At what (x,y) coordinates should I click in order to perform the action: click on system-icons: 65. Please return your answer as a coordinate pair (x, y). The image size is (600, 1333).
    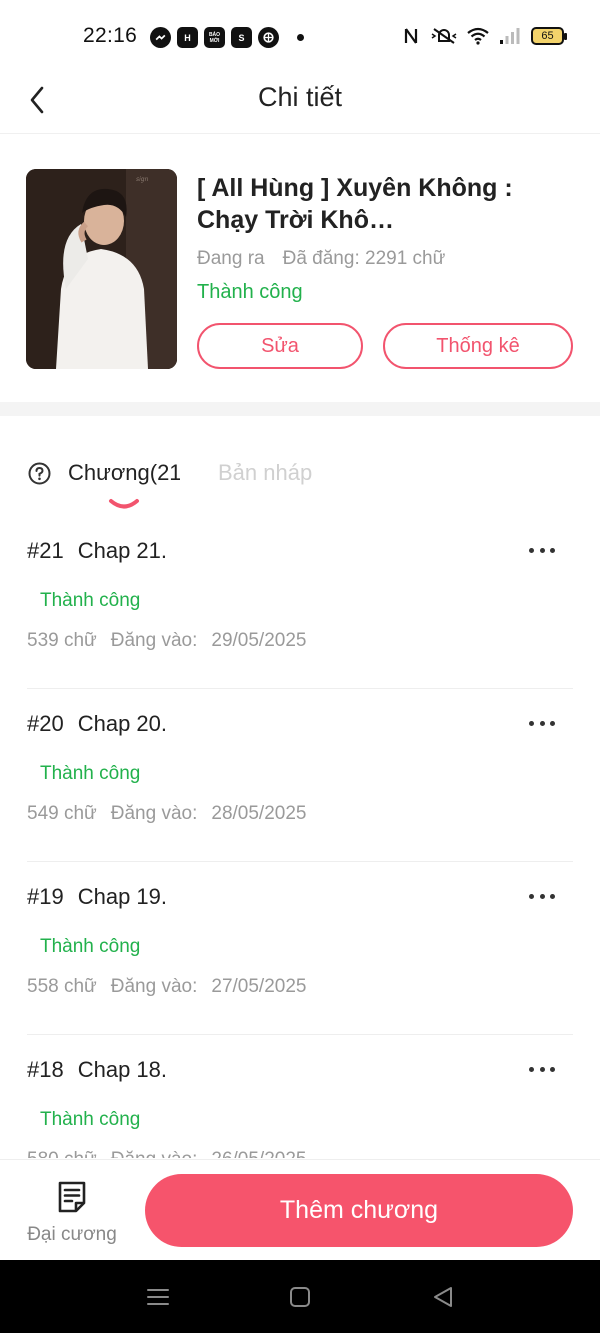
    Looking at the image, I should click on (485, 36).